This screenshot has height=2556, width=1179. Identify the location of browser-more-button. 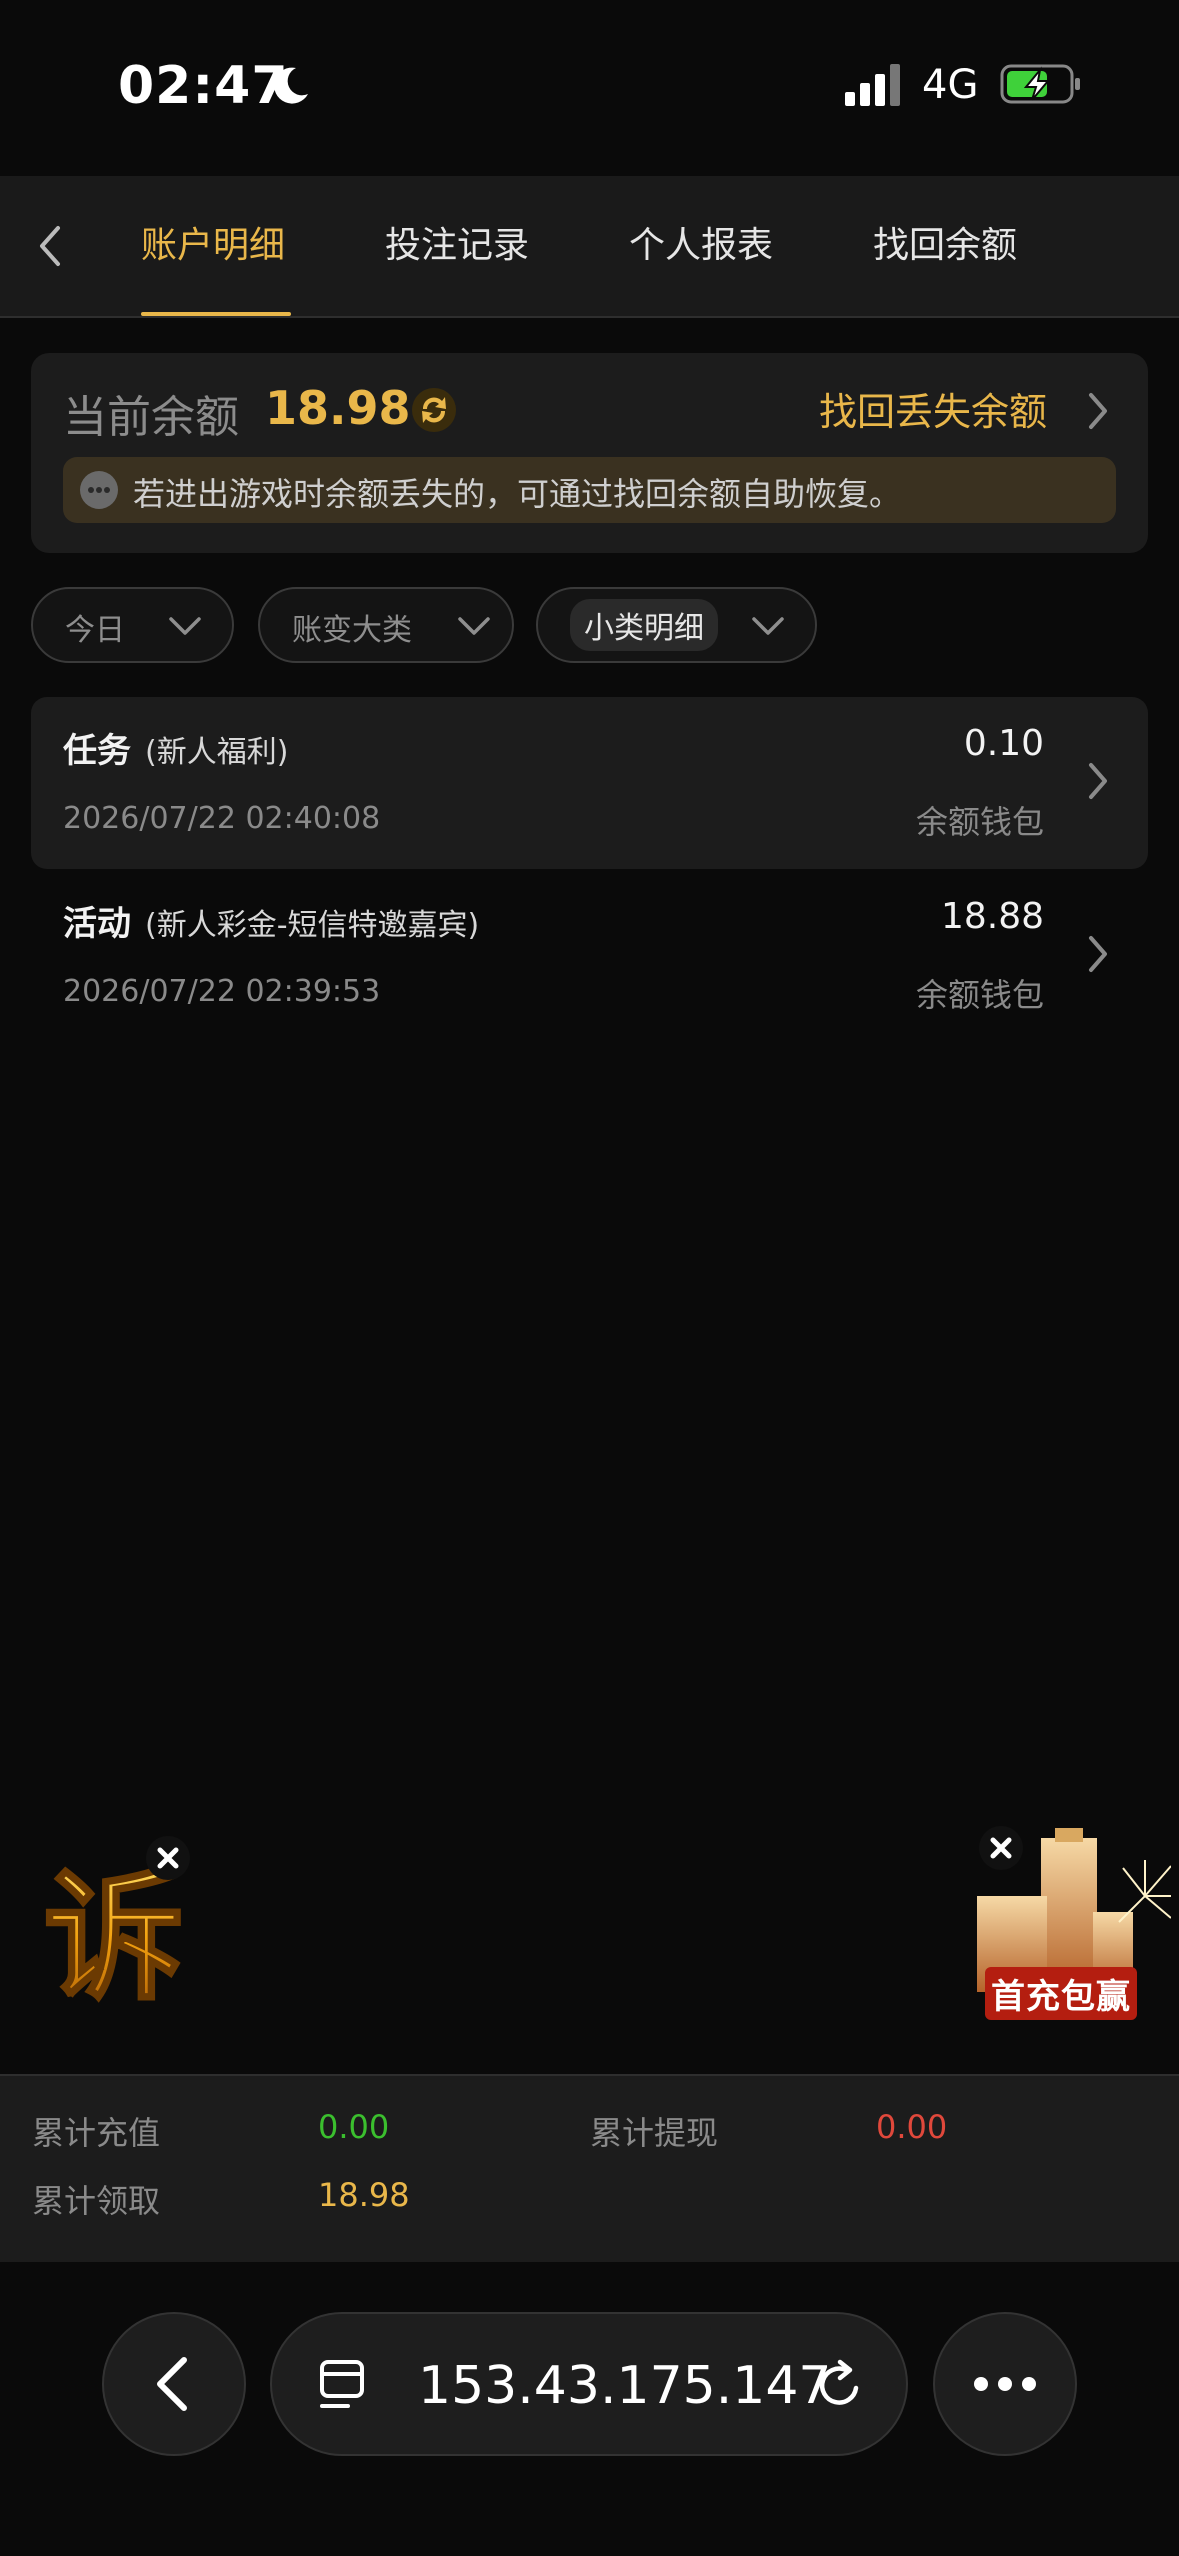
(1005, 2384).